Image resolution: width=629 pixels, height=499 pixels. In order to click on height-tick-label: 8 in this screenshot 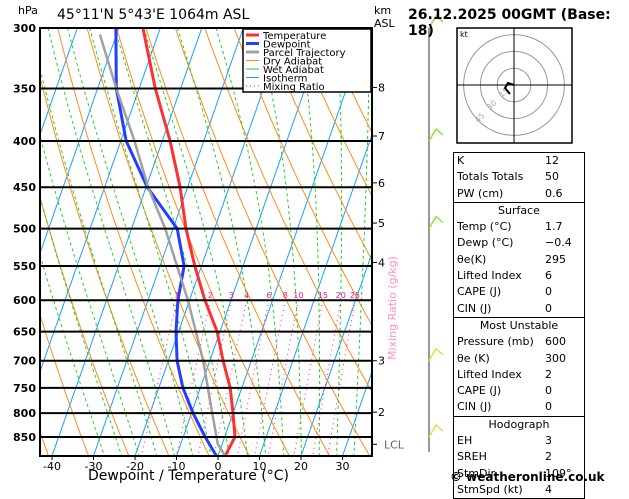, I will do `click(381, 87)`.